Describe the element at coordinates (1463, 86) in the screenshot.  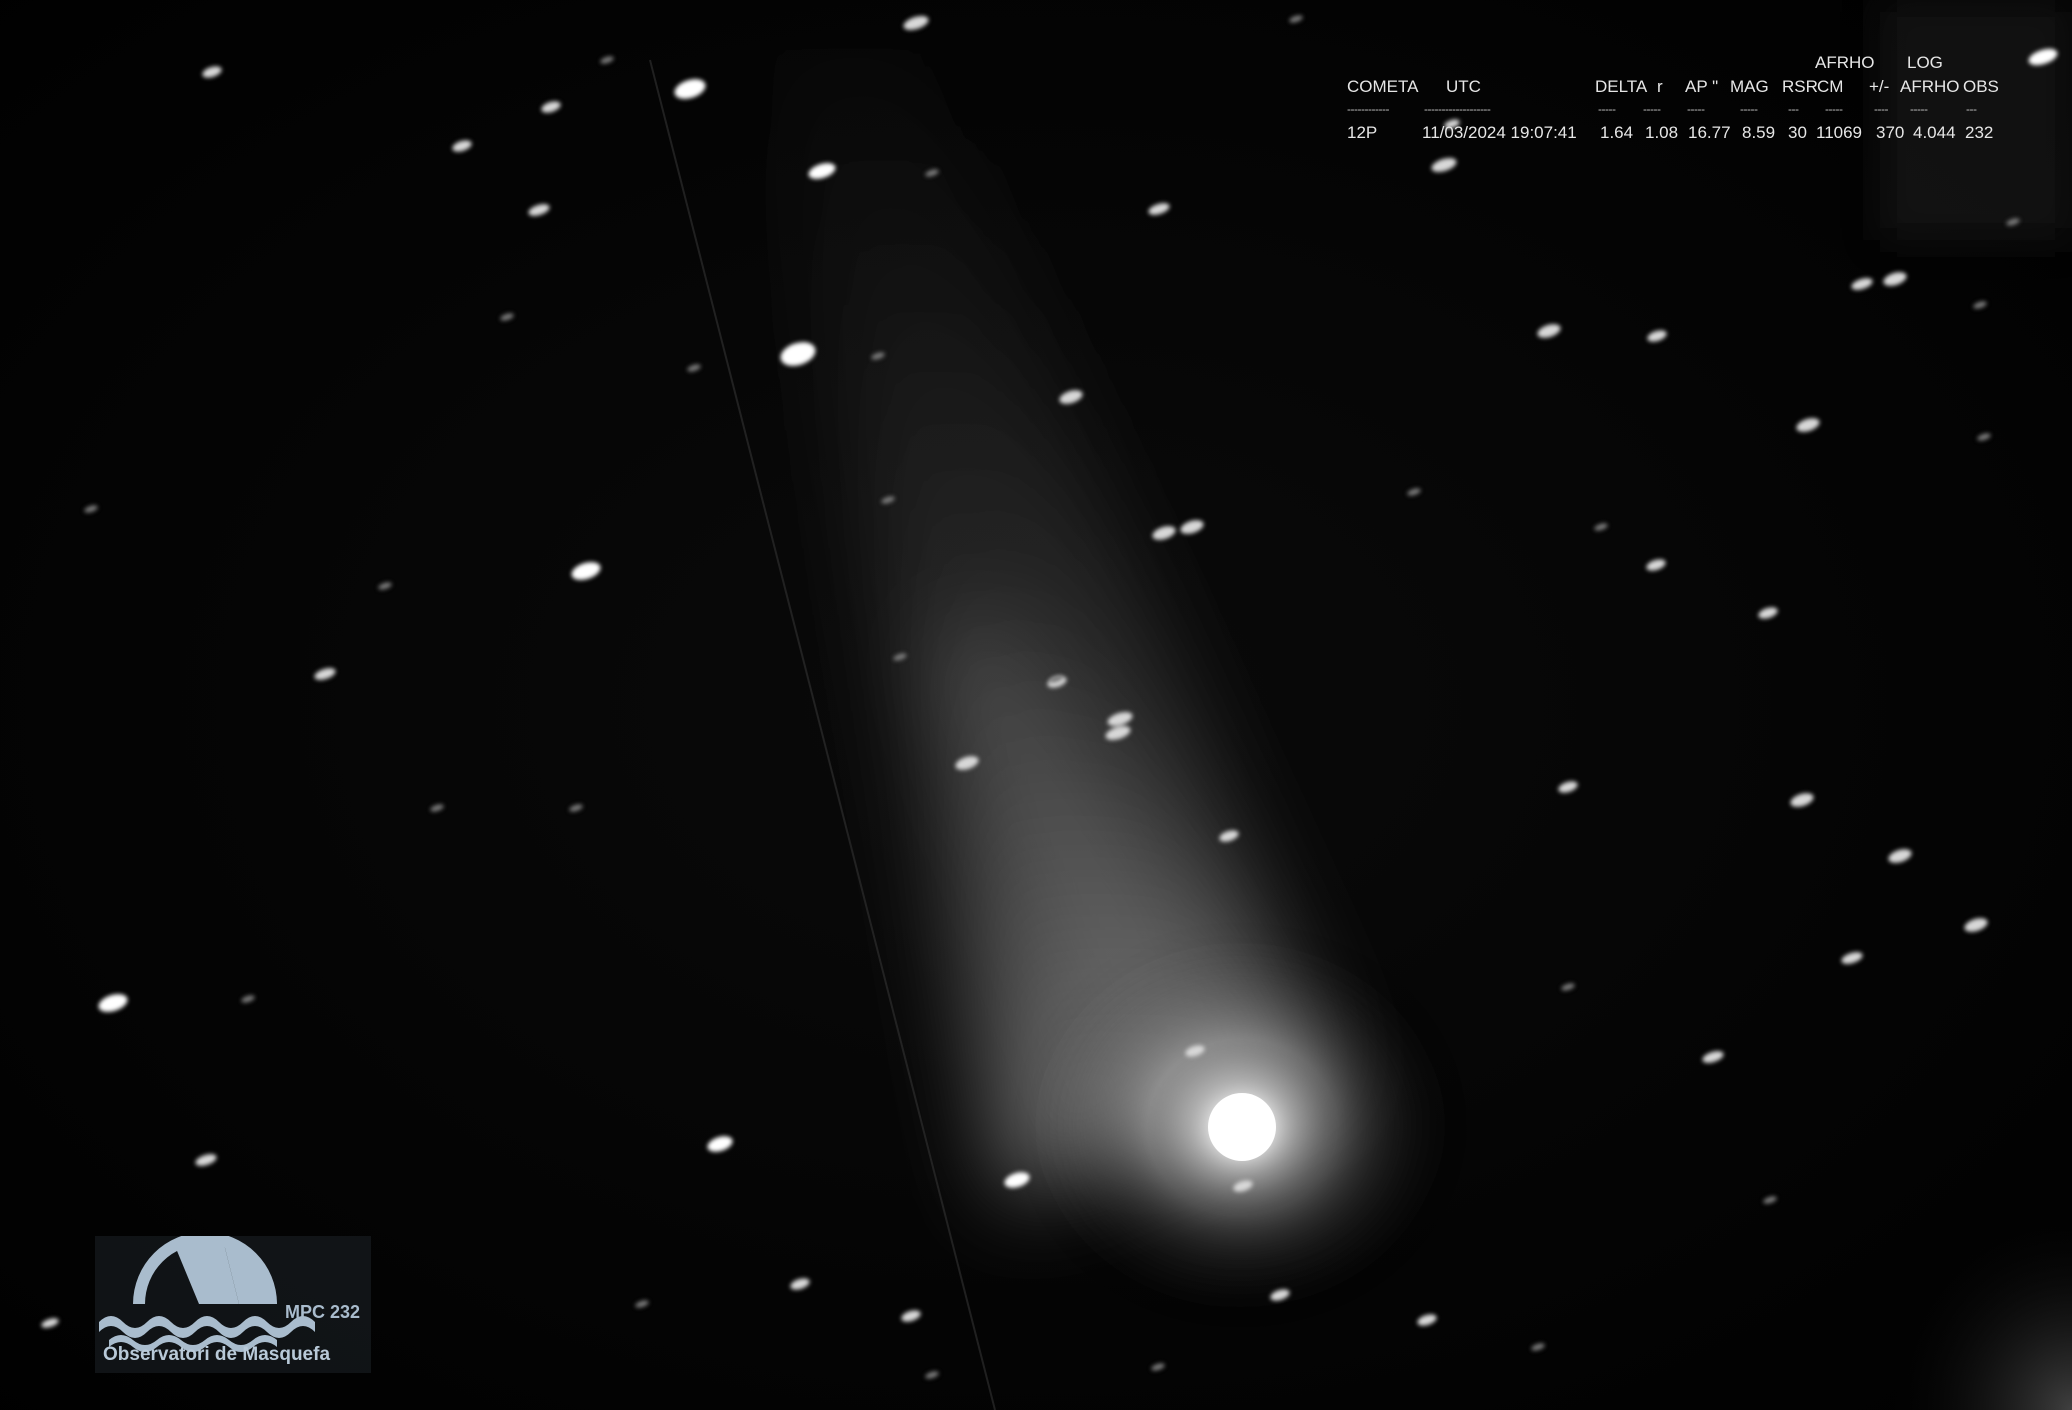
I see `header-utc: UTC` at that location.